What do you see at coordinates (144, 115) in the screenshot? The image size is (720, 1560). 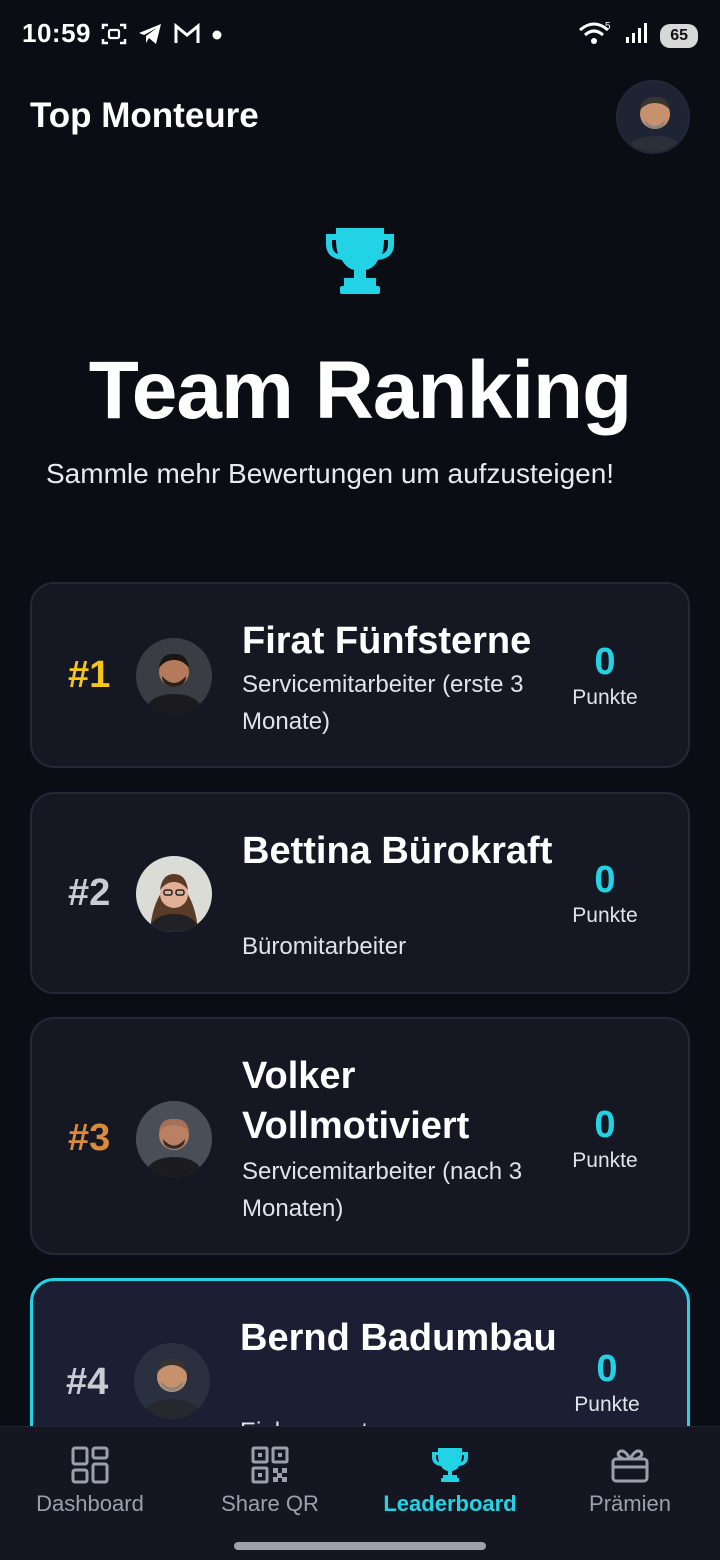 I see `app-title: Top Monteure` at bounding box center [144, 115].